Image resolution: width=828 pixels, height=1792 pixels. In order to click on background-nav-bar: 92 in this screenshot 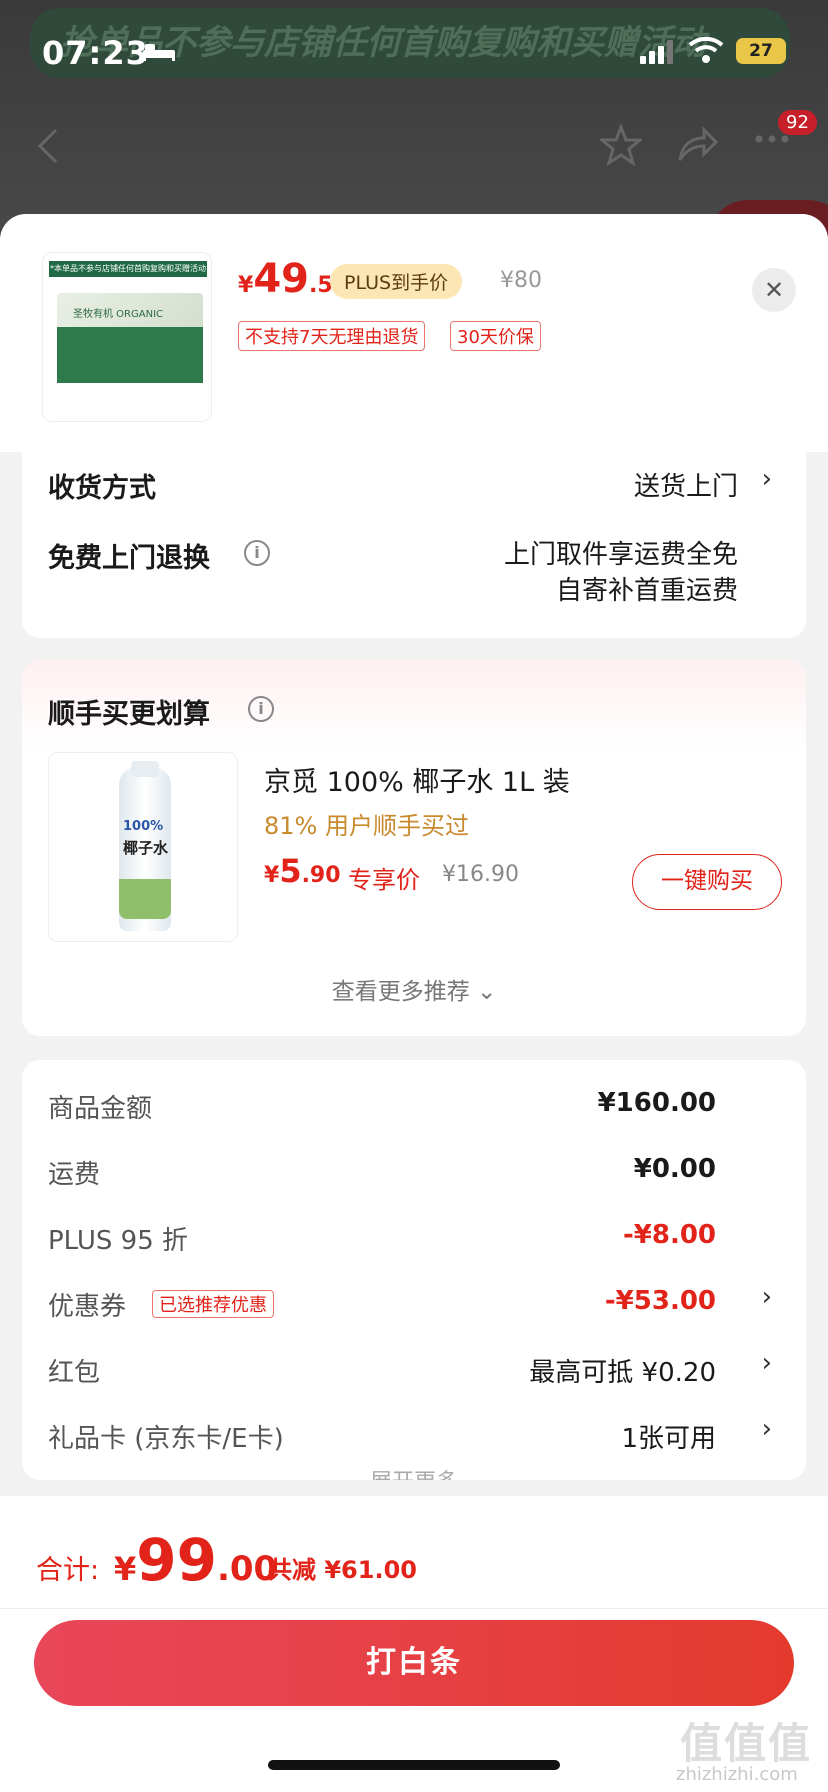, I will do `click(414, 145)`.